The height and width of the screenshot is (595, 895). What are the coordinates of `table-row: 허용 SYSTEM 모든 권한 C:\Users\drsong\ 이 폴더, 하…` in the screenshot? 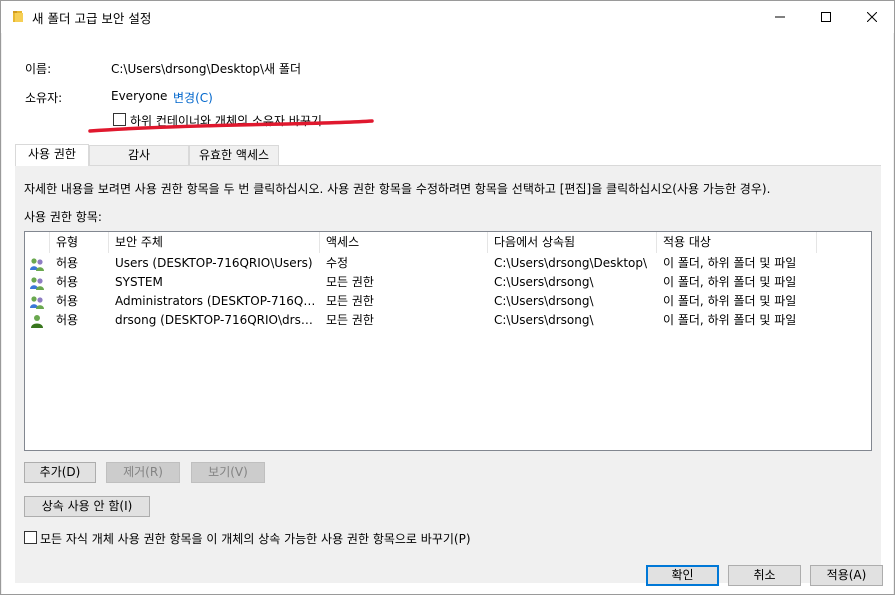 It's located at (448, 282).